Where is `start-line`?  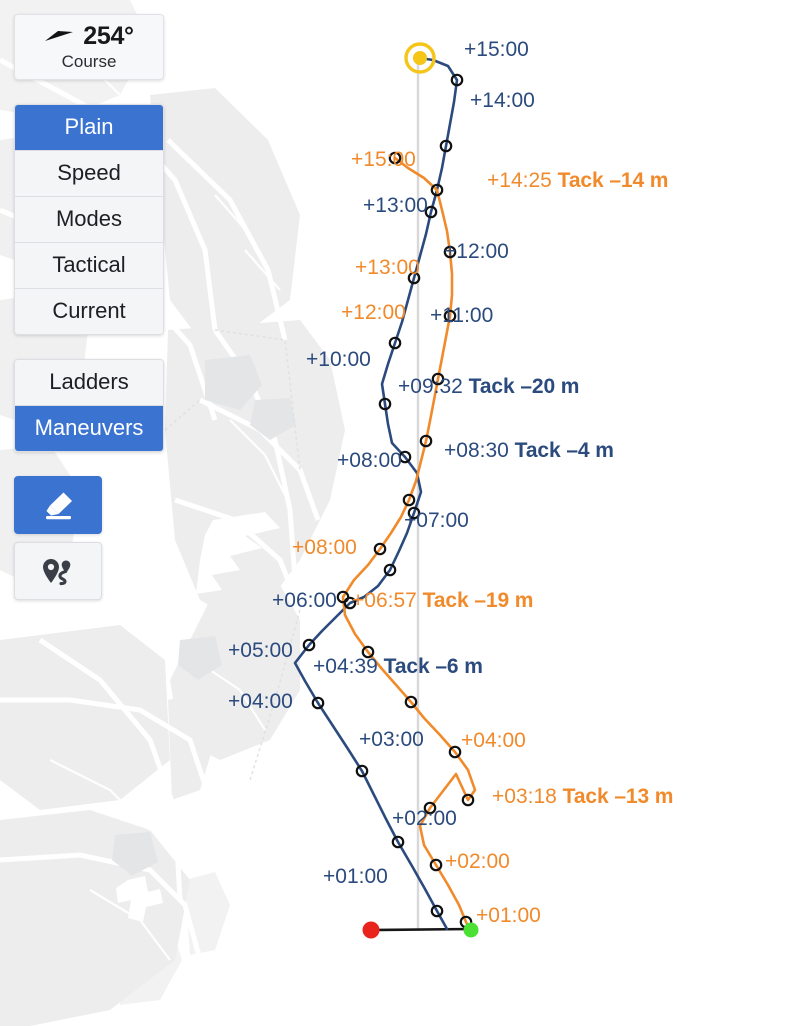 start-line is located at coordinates (421, 929).